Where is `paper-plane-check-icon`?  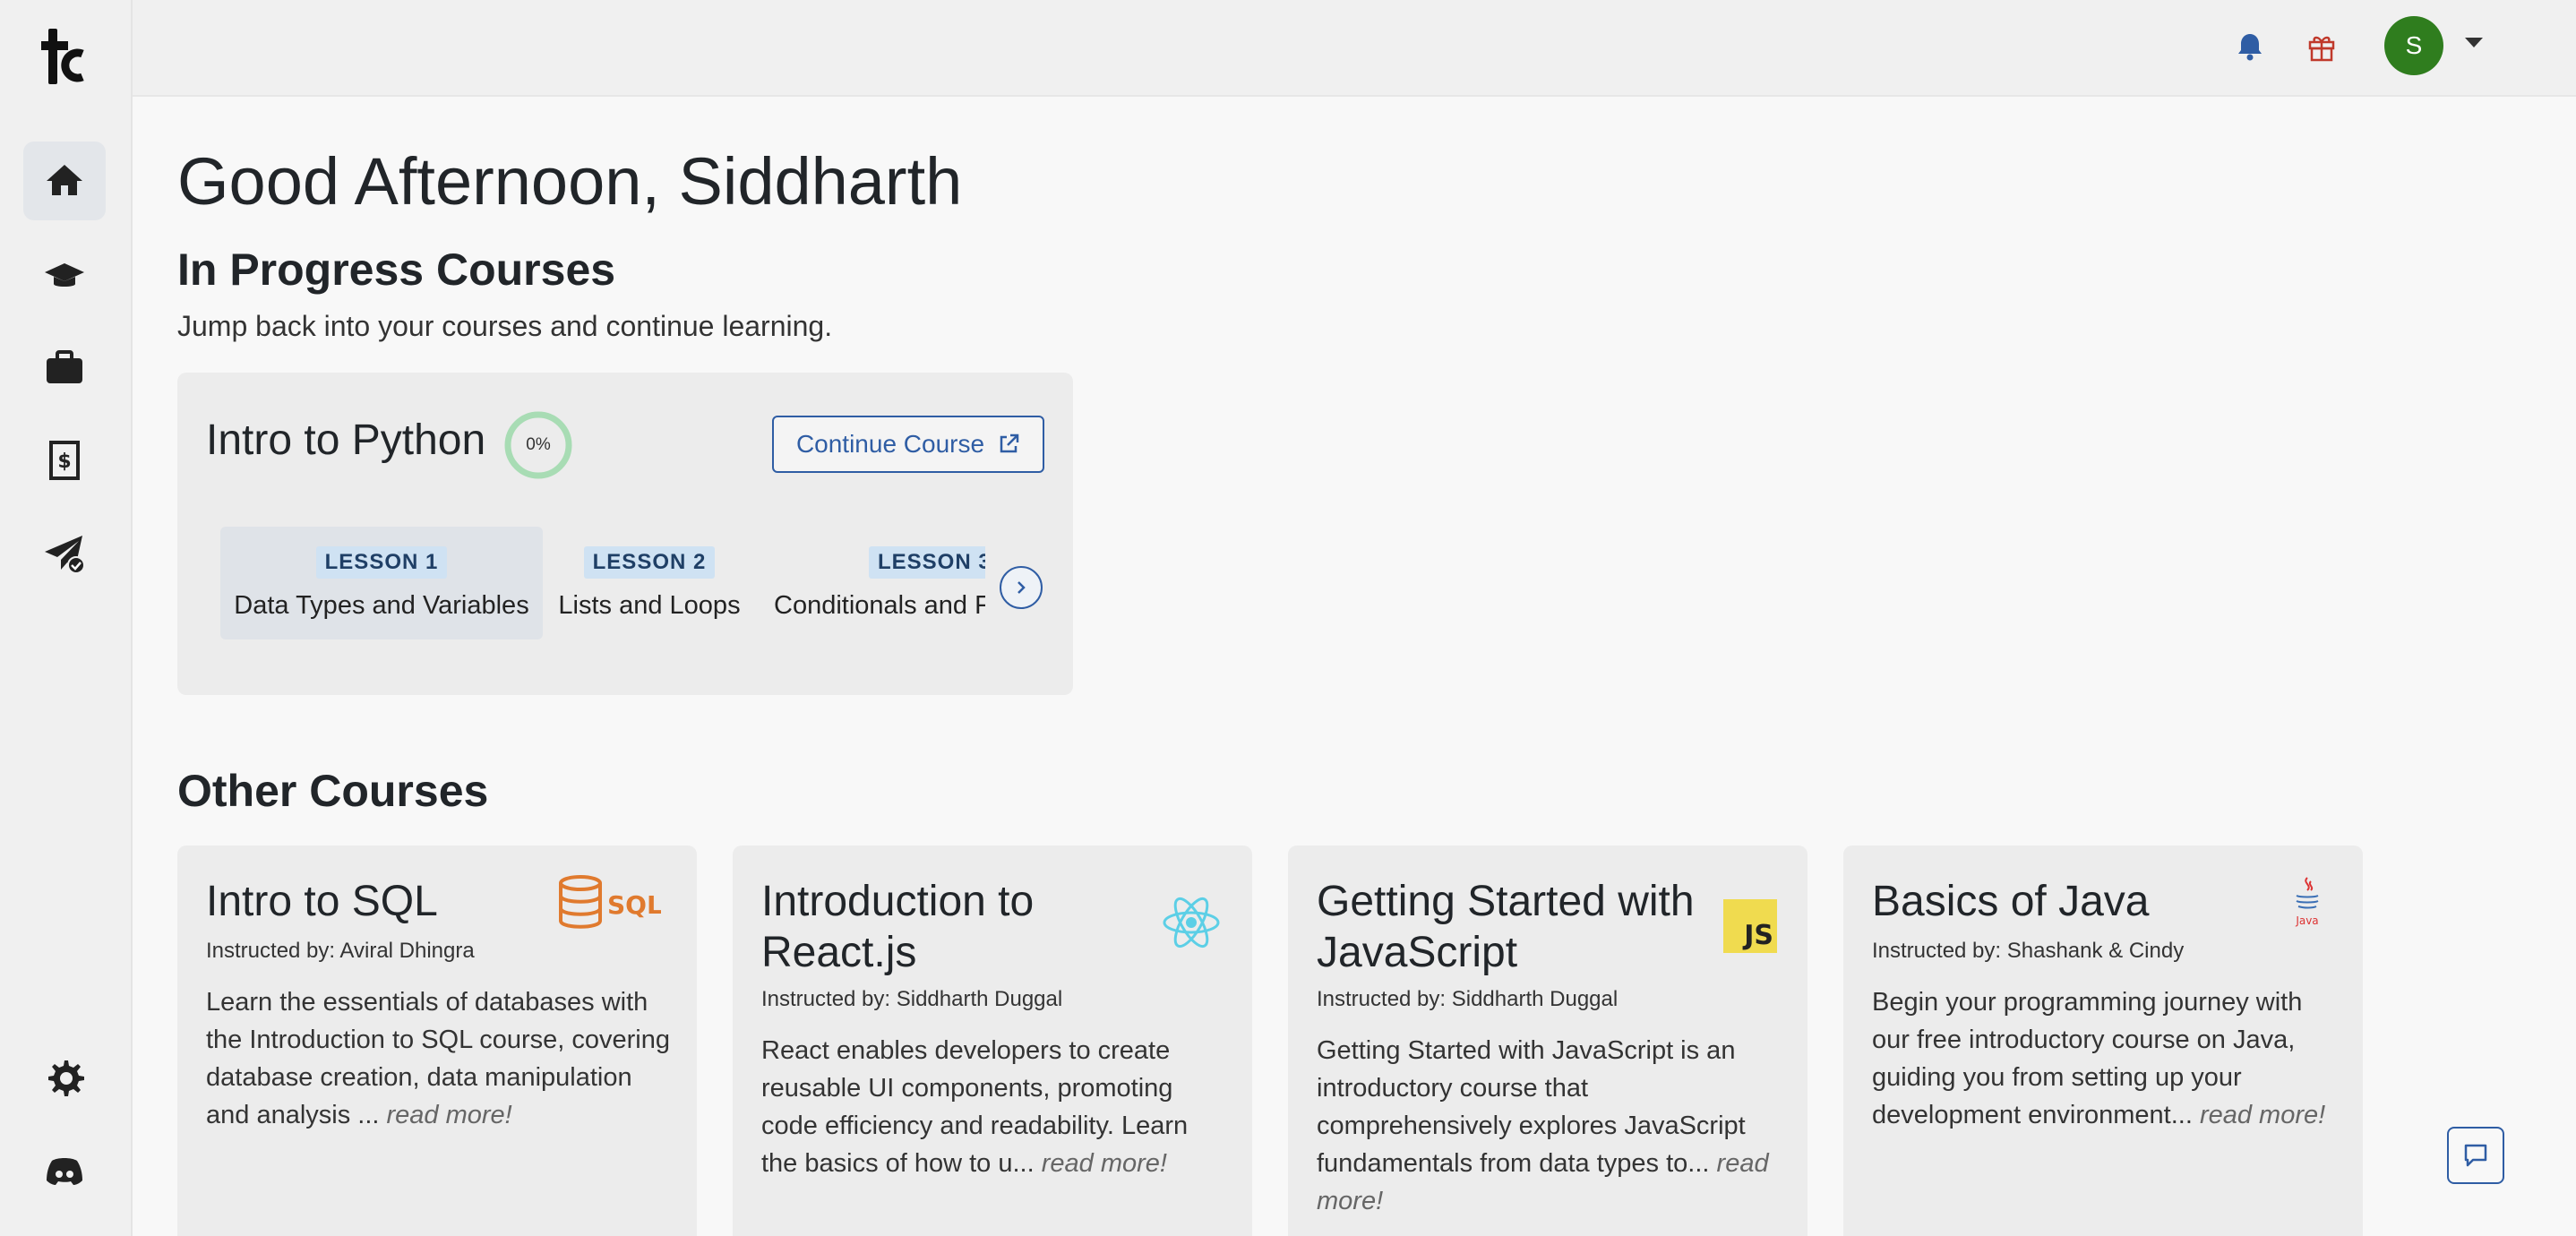
paper-plane-check-icon is located at coordinates (65, 555).